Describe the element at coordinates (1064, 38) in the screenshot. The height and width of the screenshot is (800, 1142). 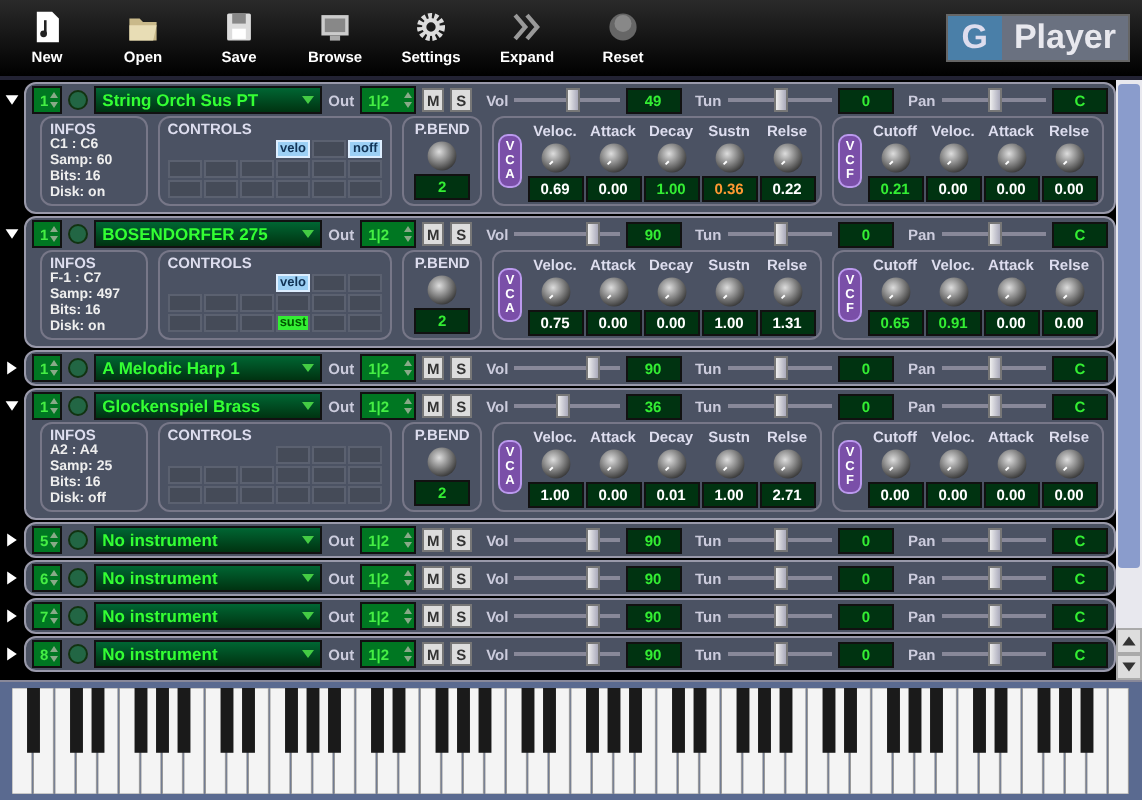
I see `logo-text: Player` at that location.